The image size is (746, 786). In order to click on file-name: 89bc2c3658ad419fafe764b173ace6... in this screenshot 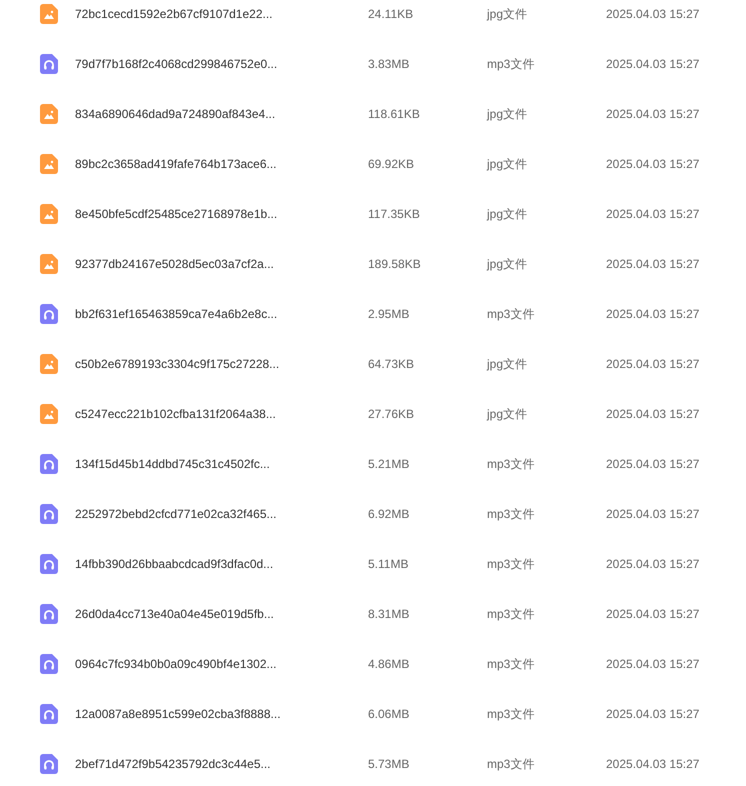, I will do `click(221, 164)`.